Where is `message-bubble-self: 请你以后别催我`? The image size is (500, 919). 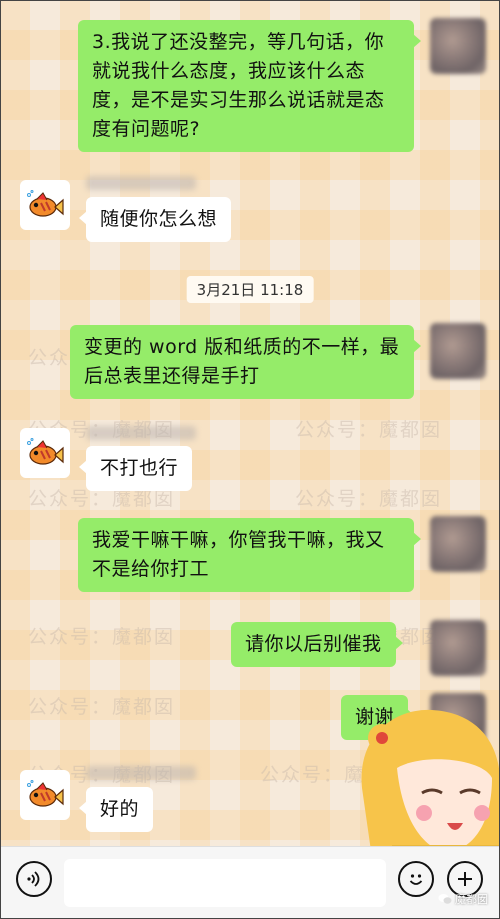
message-bubble-self: 请你以后别催我 is located at coordinates (317, 644).